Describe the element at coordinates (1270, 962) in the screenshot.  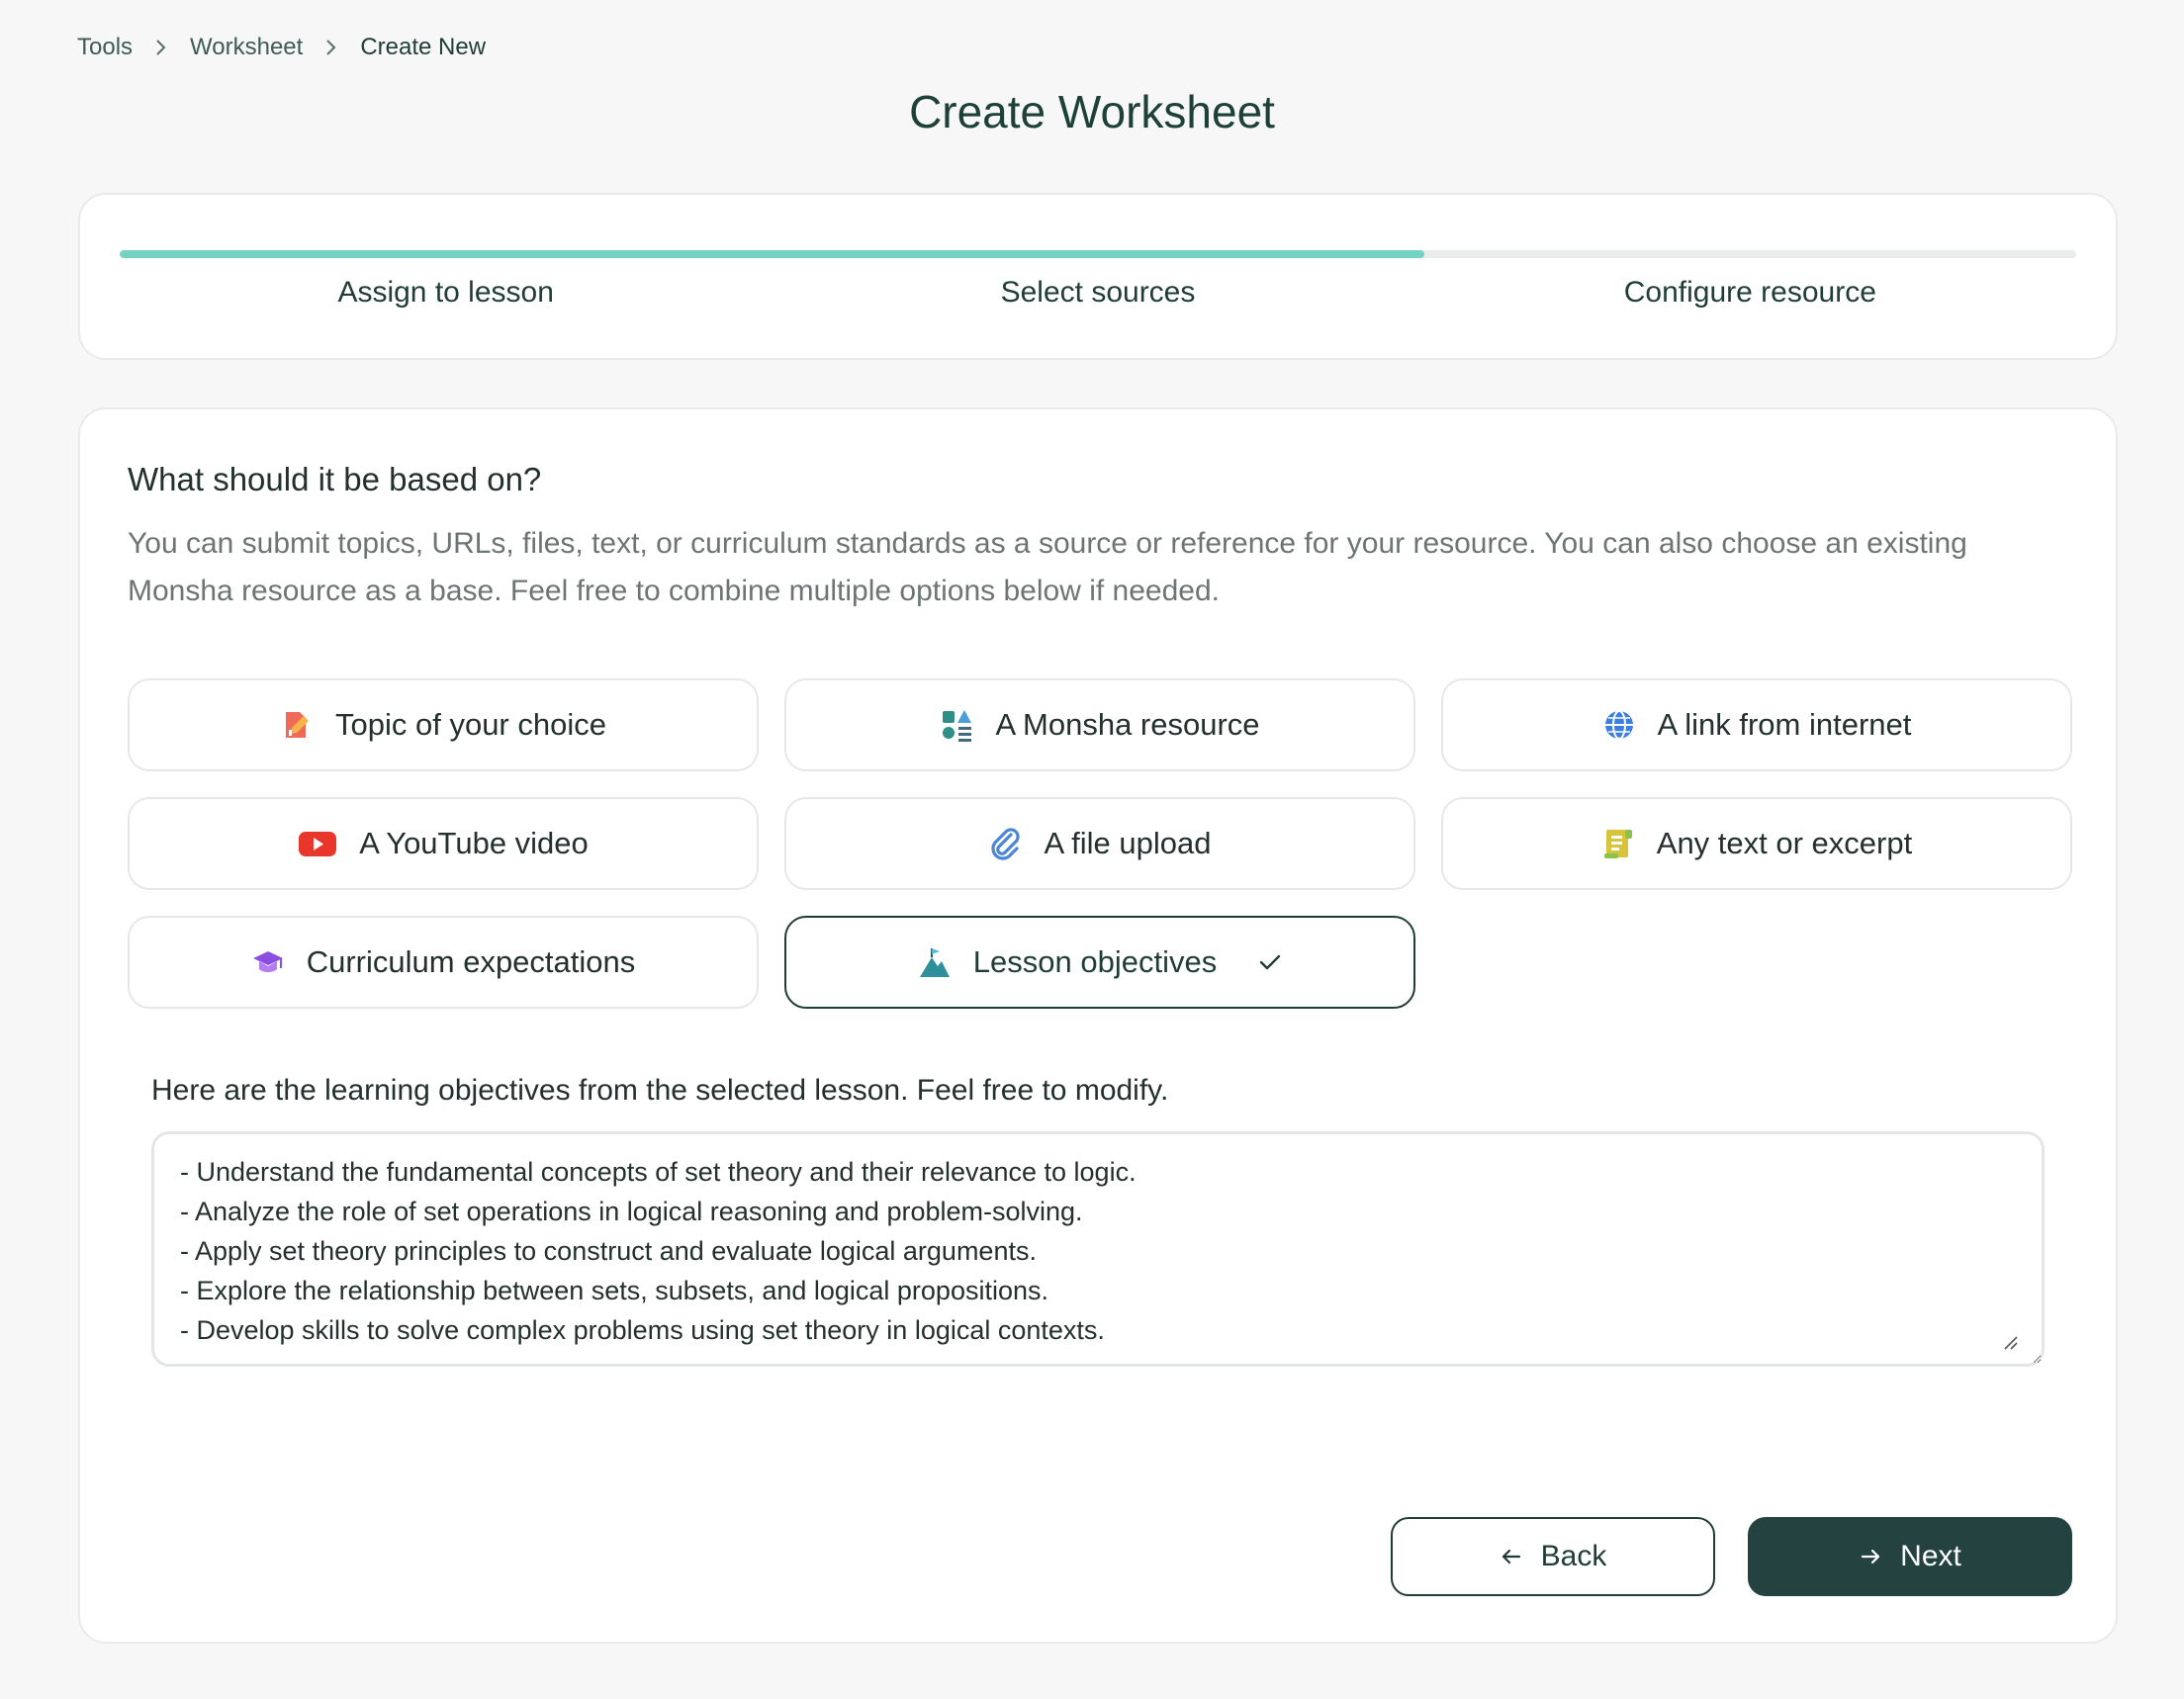
I see `check-icon` at that location.